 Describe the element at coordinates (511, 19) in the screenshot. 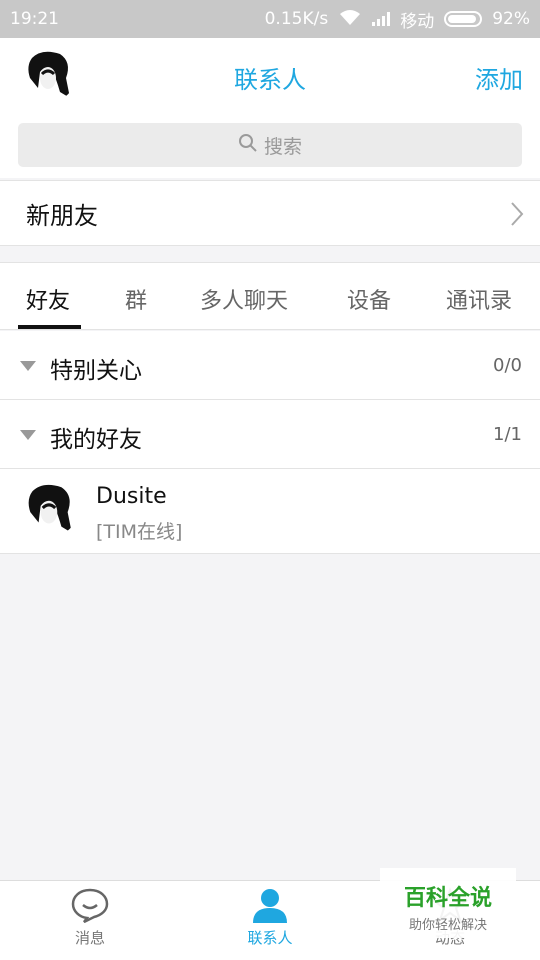

I see `battery-percent: 92%` at that location.